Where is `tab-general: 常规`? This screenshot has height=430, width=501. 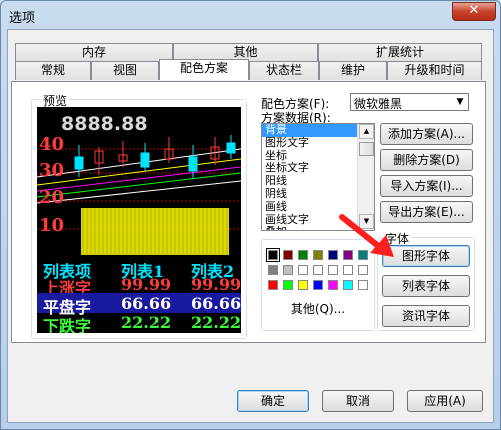
tab-general: 常规 is located at coordinates (53, 70).